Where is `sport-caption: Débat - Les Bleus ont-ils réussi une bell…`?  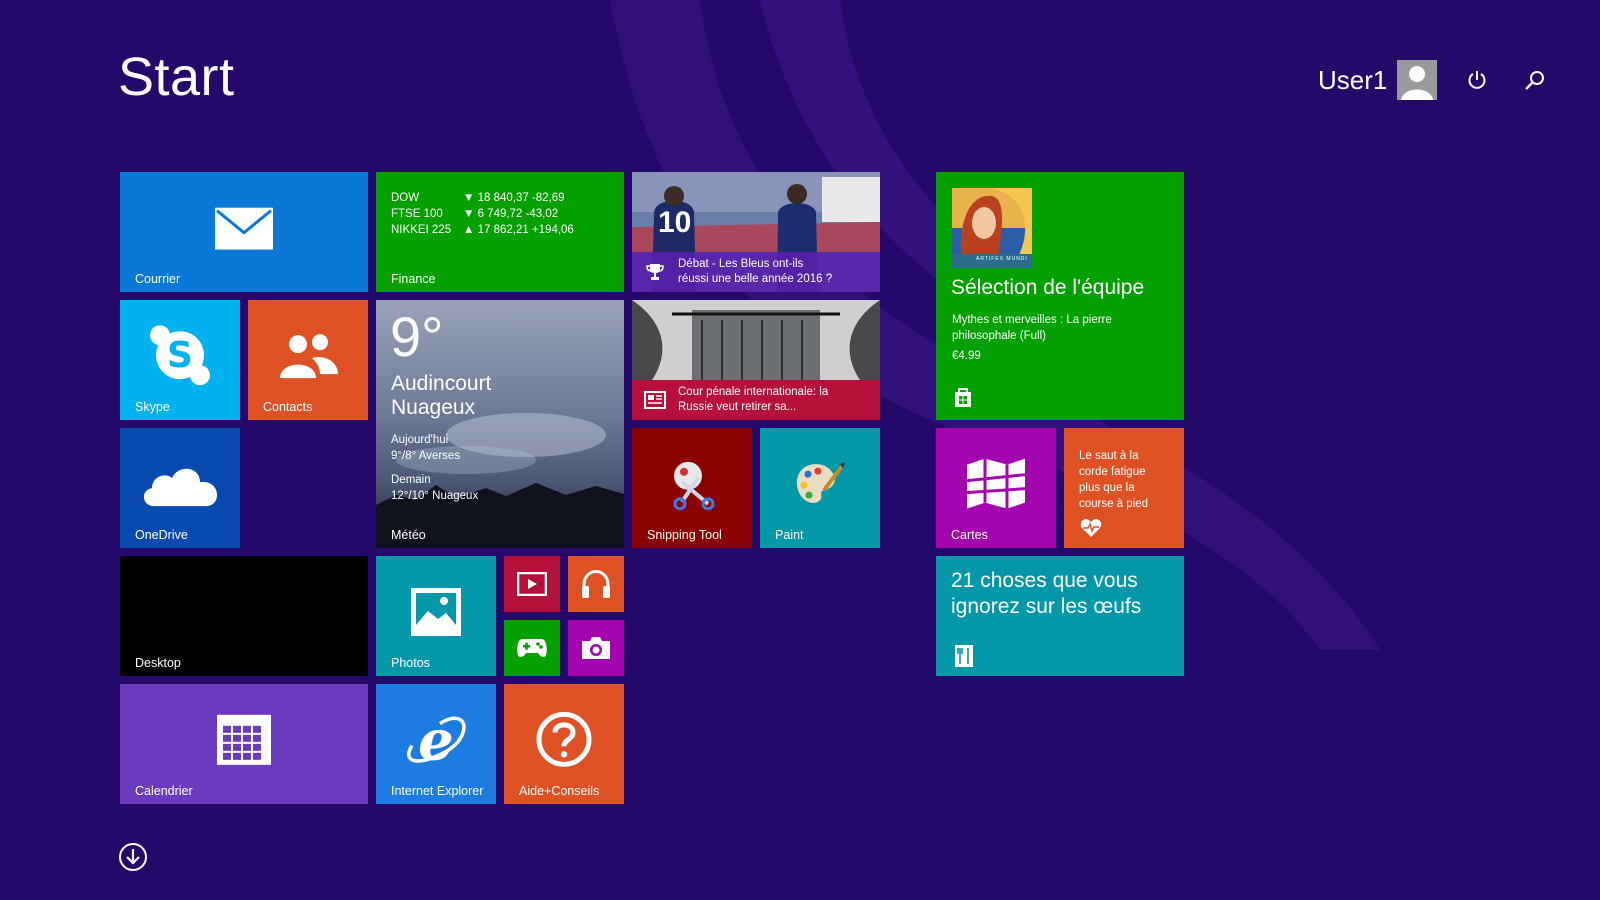
sport-caption: Débat - Les Bleus ont-ils réussi une bell… is located at coordinates (756, 272).